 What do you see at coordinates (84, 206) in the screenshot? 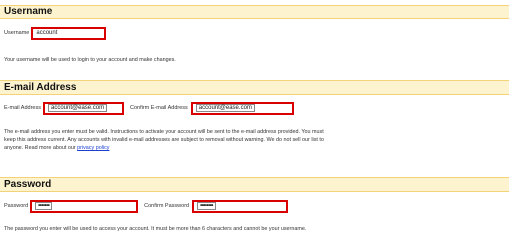
I see `password-field: •••••••` at bounding box center [84, 206].